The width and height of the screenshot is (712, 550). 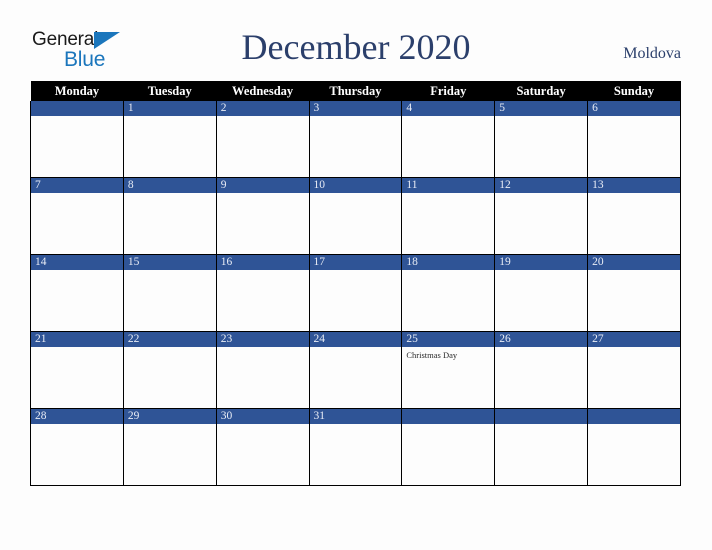 I want to click on date-number: 3, so click(x=355, y=108).